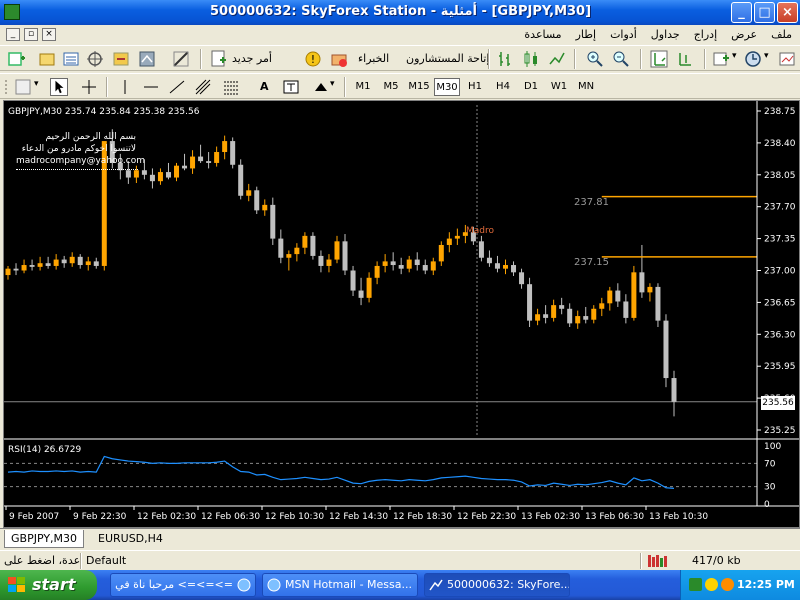 The image size is (800, 600). I want to click on timeframe-m1: M1, so click(363, 87).